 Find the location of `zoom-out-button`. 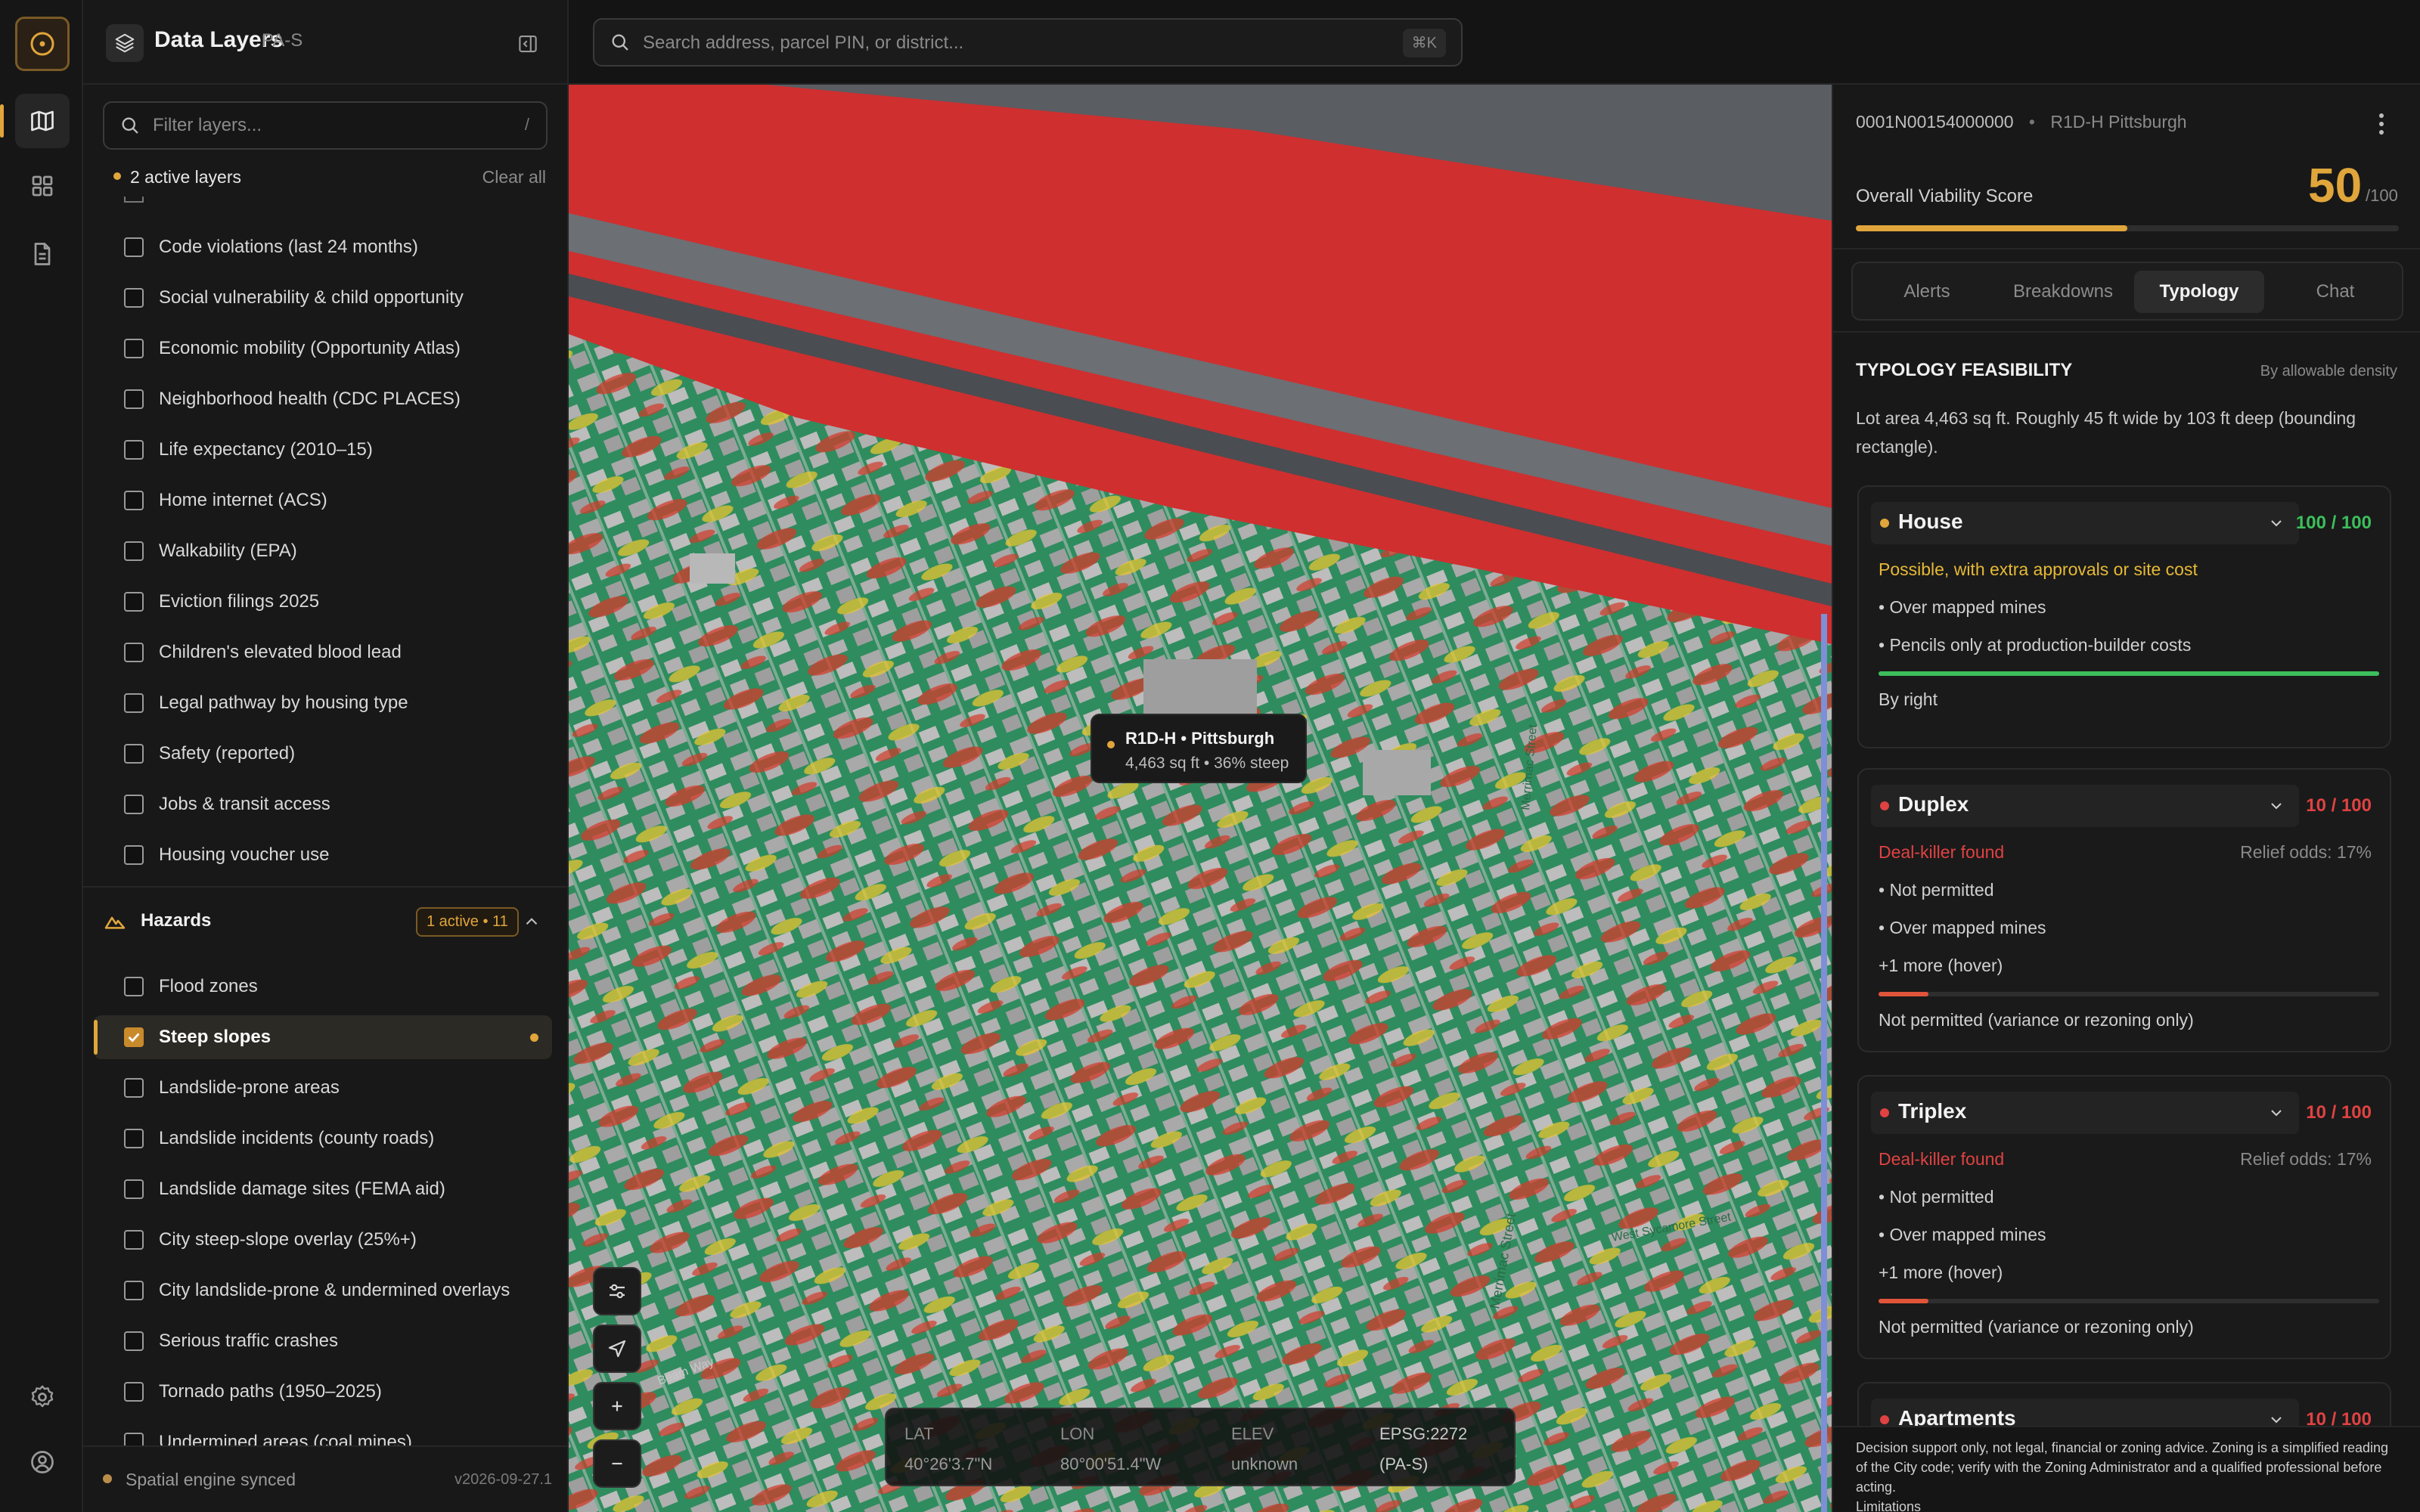

zoom-out-button is located at coordinates (617, 1463).